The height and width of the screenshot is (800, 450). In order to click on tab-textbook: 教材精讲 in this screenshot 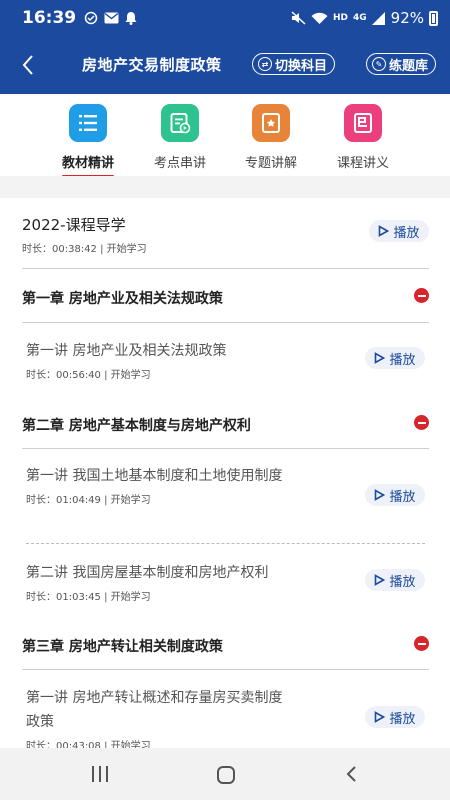, I will do `click(88, 141)`.